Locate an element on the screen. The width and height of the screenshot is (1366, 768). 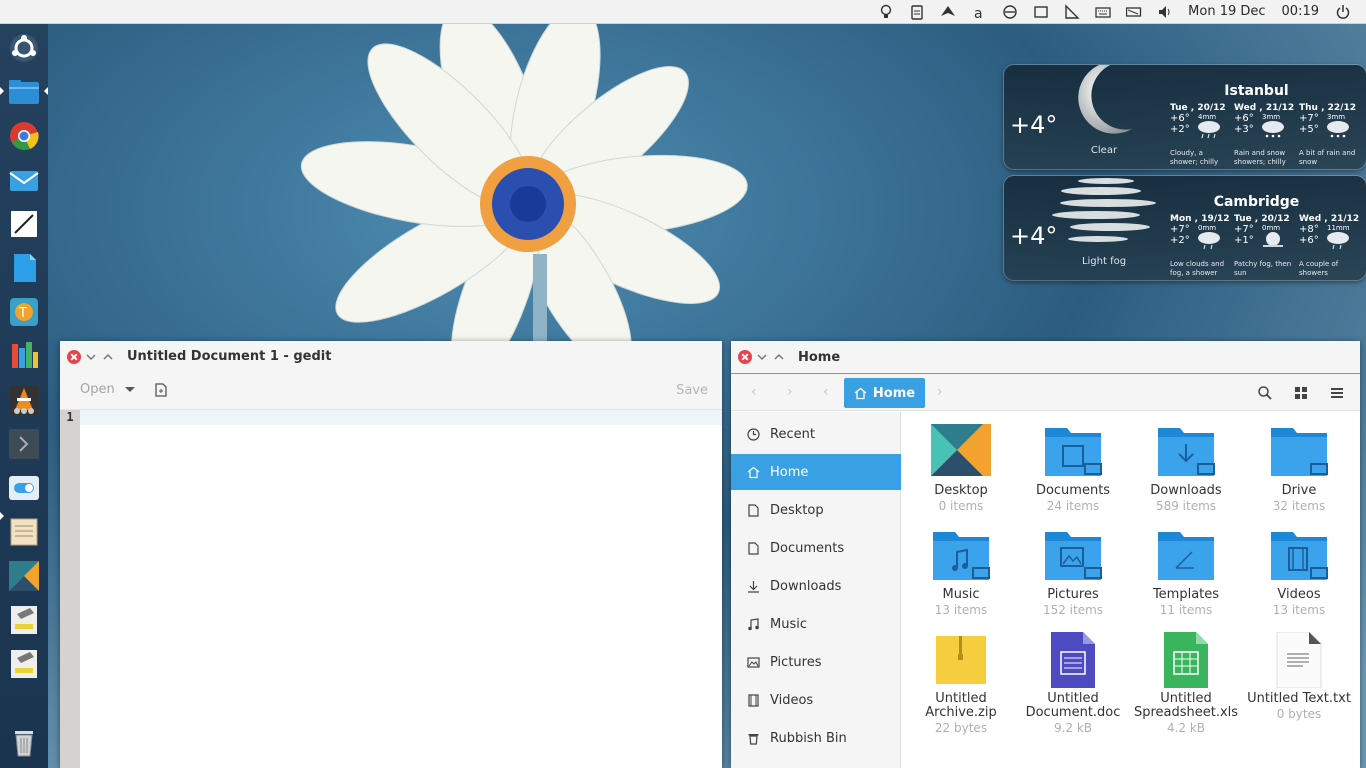
files-icon is located at coordinates (24, 92).